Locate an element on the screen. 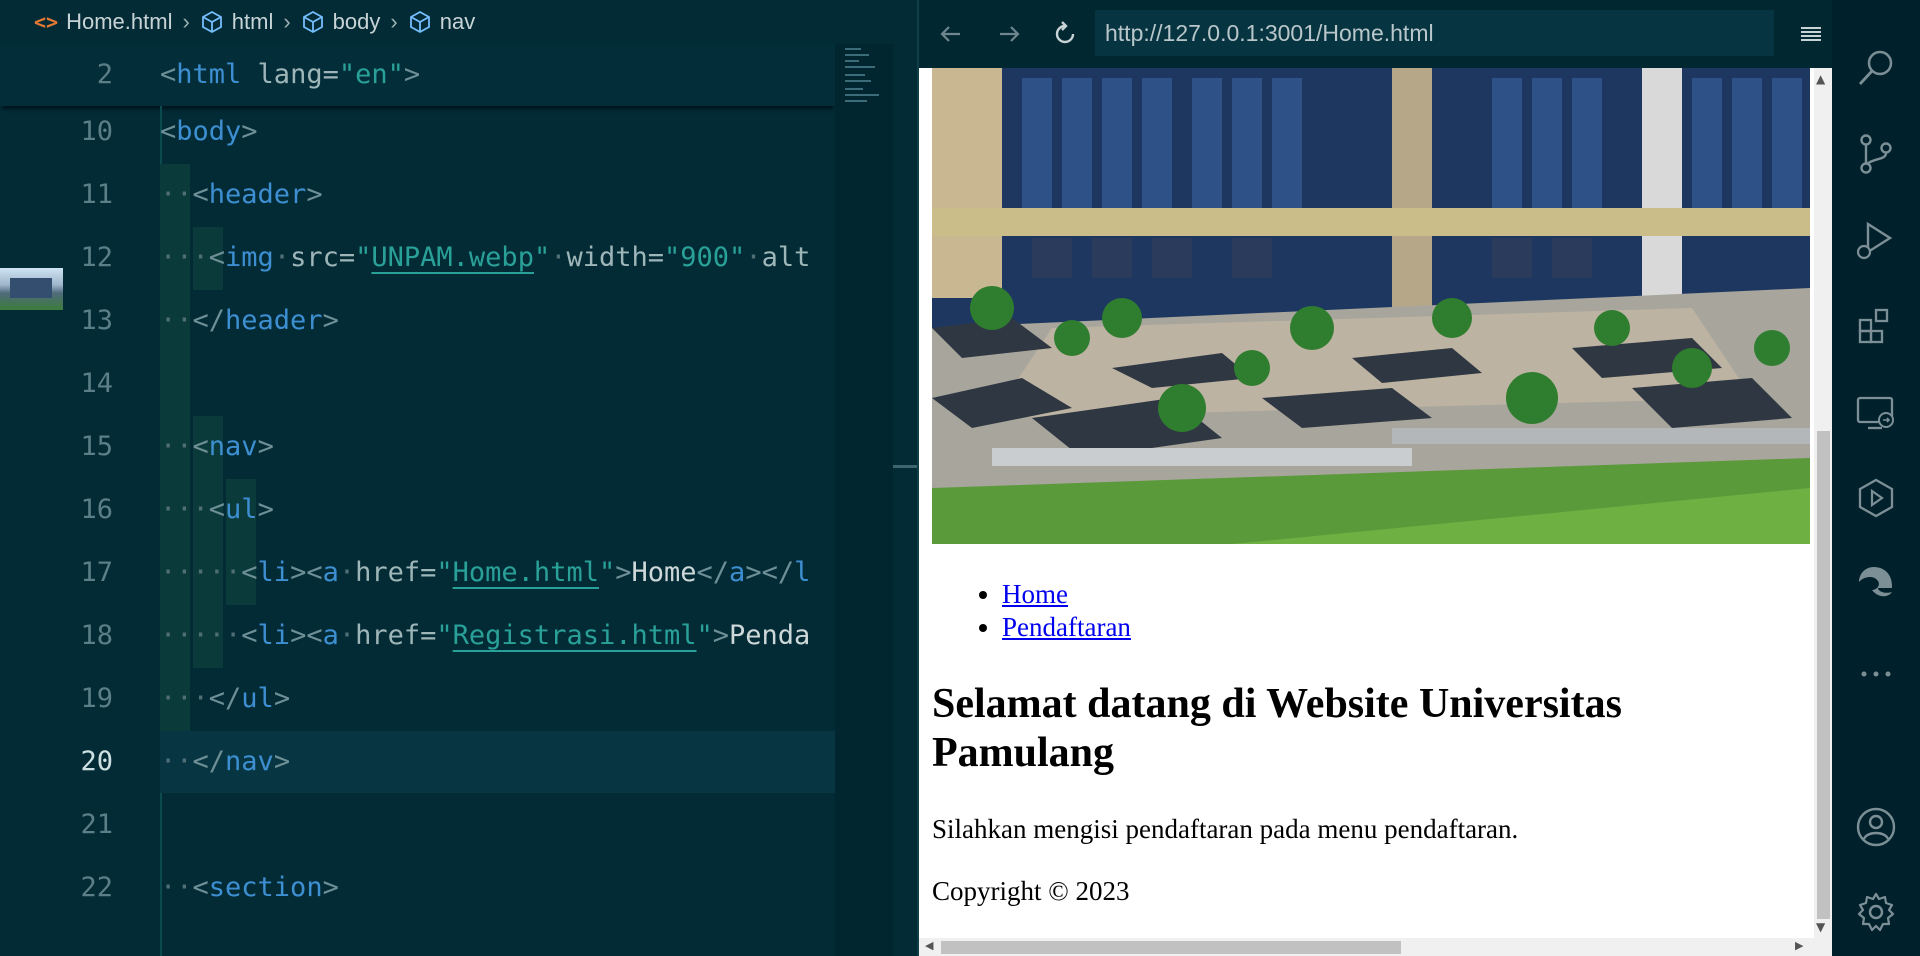 The height and width of the screenshot is (956, 1920). code-text: ···<img·src="UNPAM.webp"·width="900"·alt is located at coordinates (485, 258).